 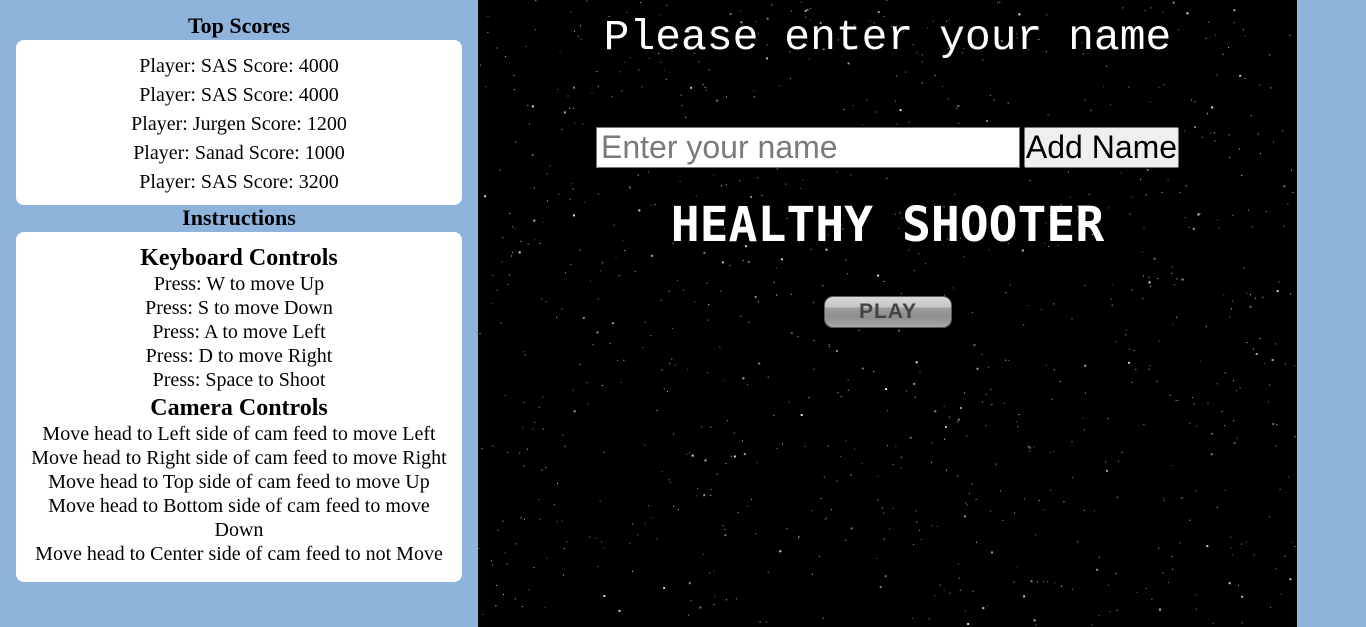 I want to click on play-button: PLAY, so click(x=888, y=312).